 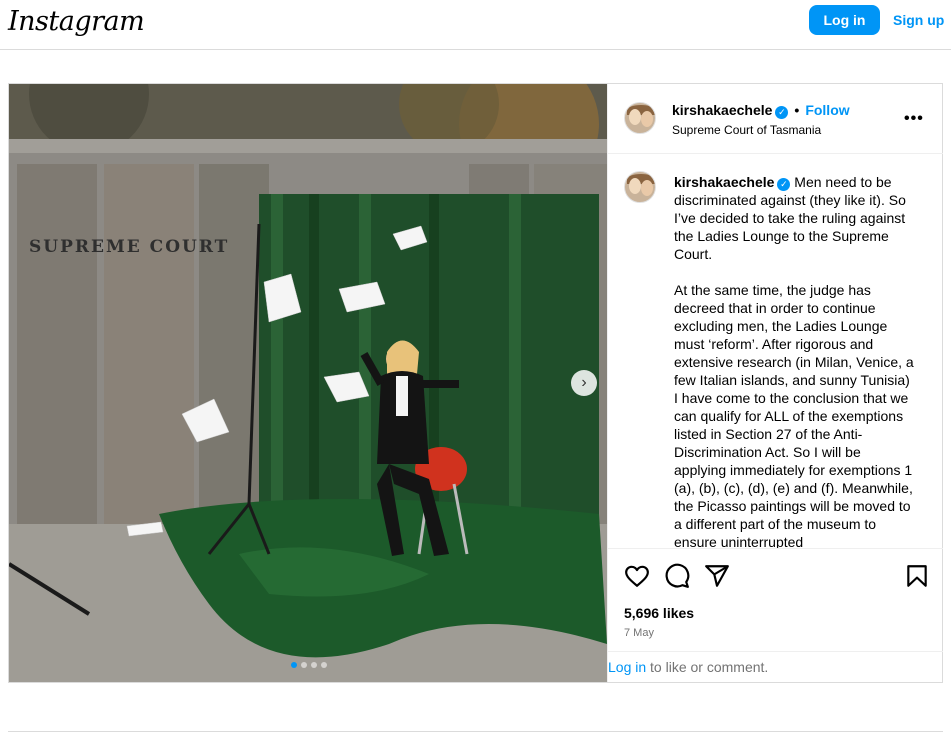 What do you see at coordinates (640, 118) in the screenshot?
I see `avatar` at bounding box center [640, 118].